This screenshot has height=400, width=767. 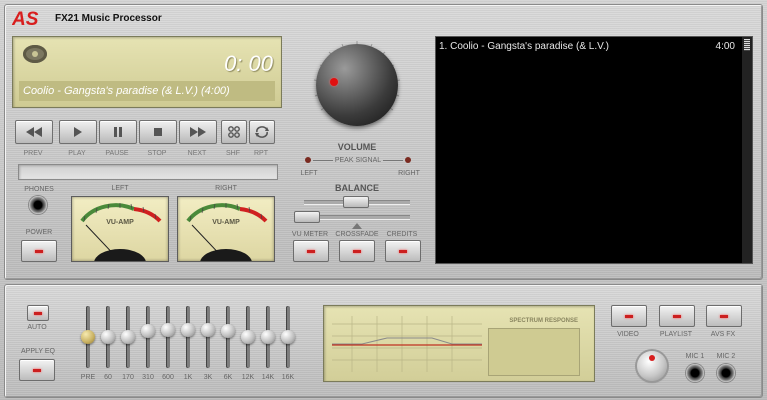 I want to click on transport-controls: PREV PLAY PAUSE STOP NEXT SHF RPT, so click(x=146, y=138).